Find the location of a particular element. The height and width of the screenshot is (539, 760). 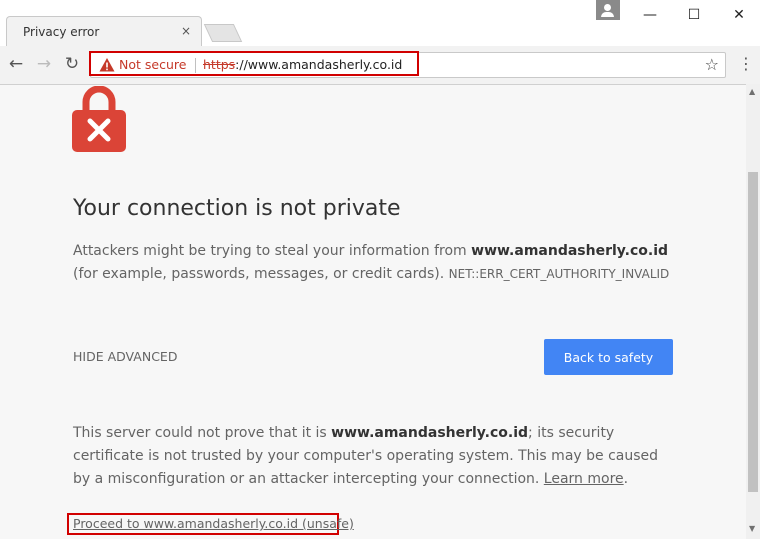

p1-domain: www.amandasherly.co.id is located at coordinates (570, 251).